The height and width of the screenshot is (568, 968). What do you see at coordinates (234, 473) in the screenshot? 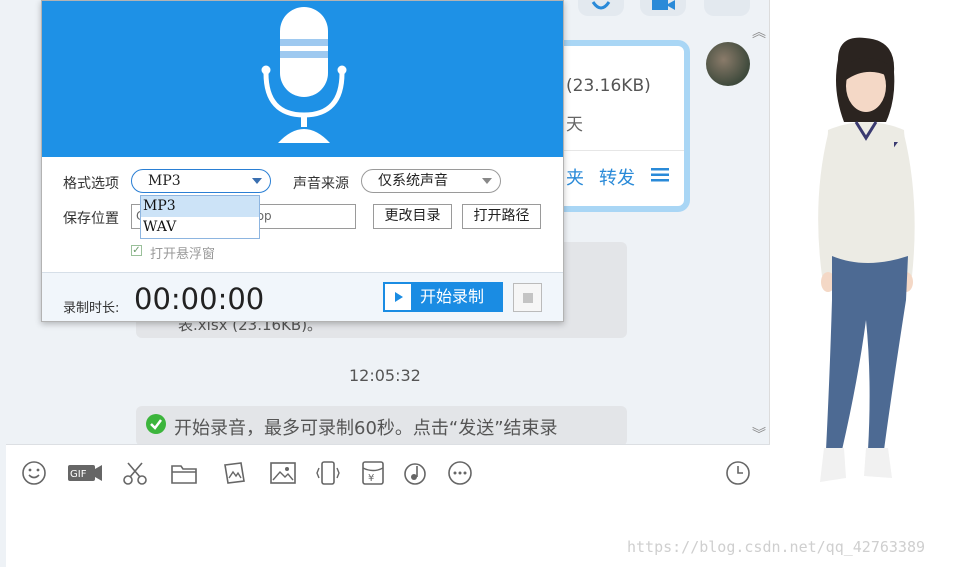
I see `image-edit-icon` at bounding box center [234, 473].